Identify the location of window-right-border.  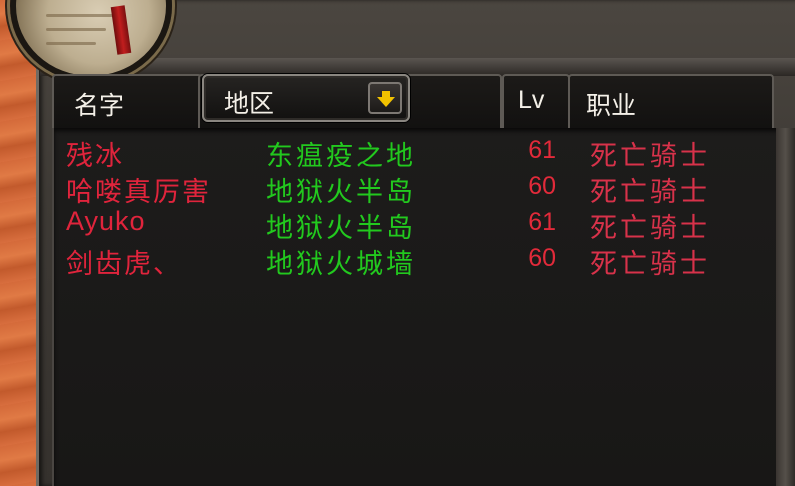
(785, 307).